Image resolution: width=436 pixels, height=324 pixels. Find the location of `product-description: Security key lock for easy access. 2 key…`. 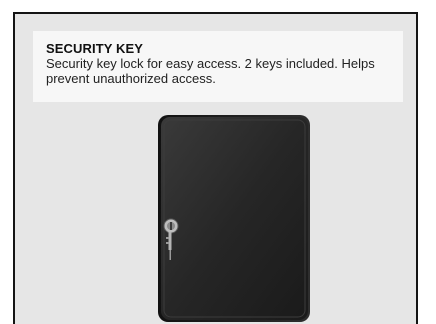

product-description: Security key lock for easy access. 2 key… is located at coordinates (210, 71).